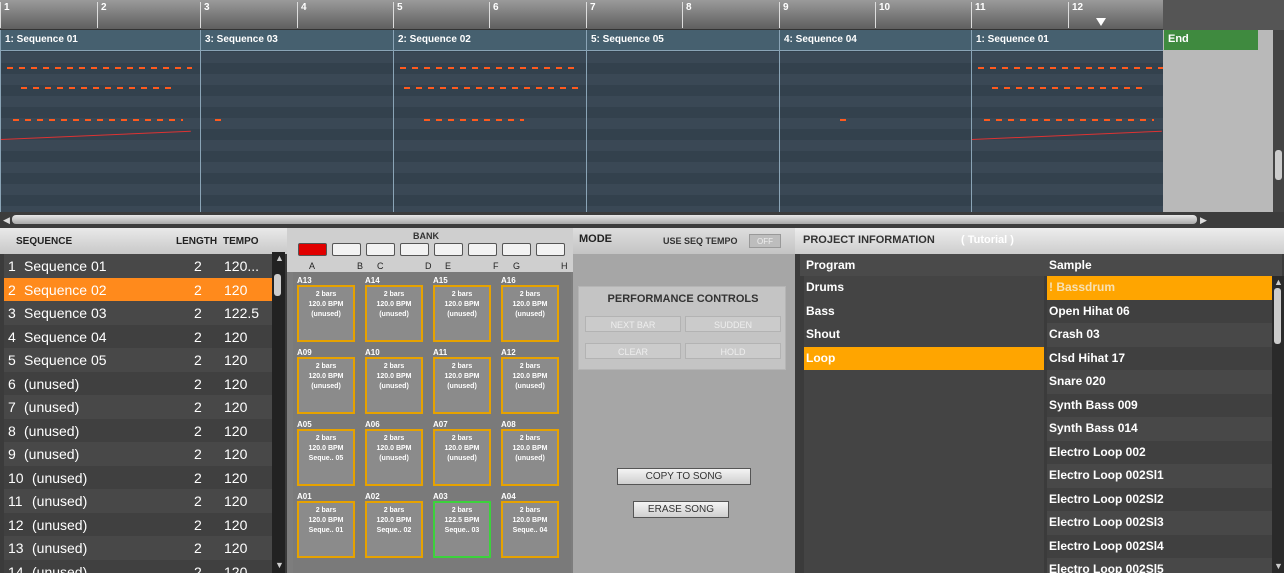 The image size is (1284, 573). Describe the element at coordinates (138, 524) in the screenshot. I see `sequence-row: 12 (unused) 2 120` at that location.